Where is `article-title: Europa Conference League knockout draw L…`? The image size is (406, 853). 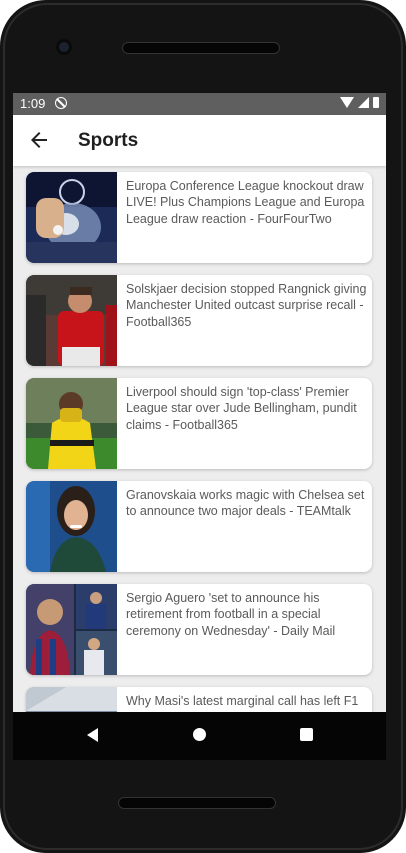 article-title: Europa Conference League knockout draw L… is located at coordinates (245, 202).